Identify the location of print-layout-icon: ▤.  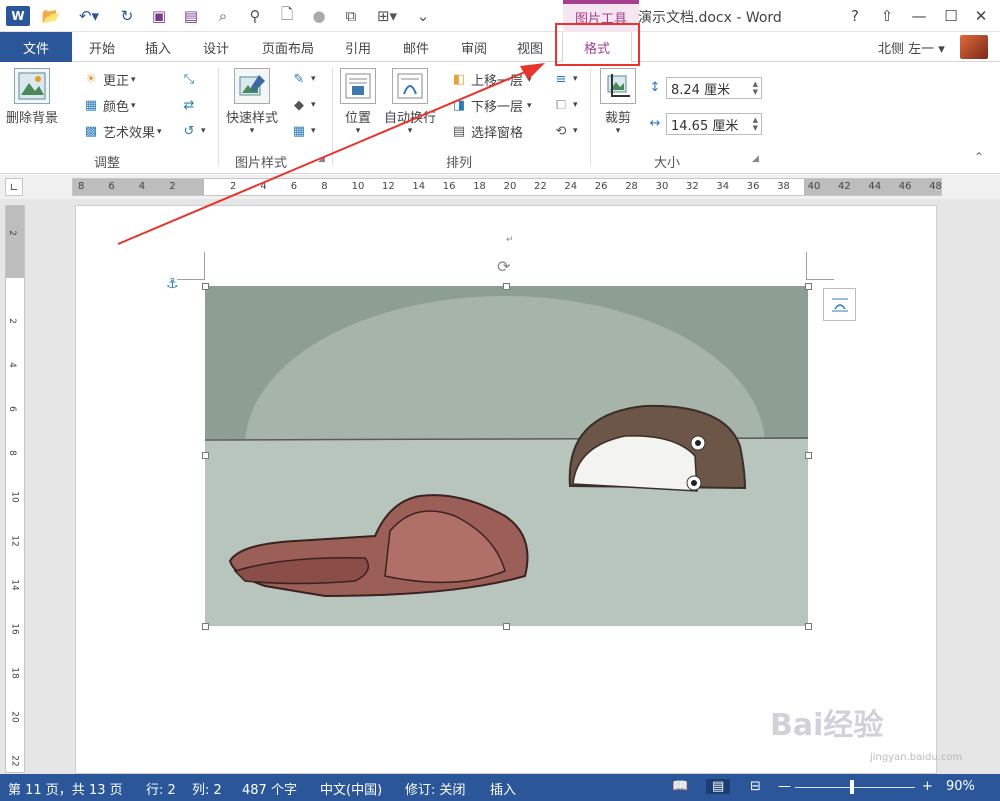
(718, 786).